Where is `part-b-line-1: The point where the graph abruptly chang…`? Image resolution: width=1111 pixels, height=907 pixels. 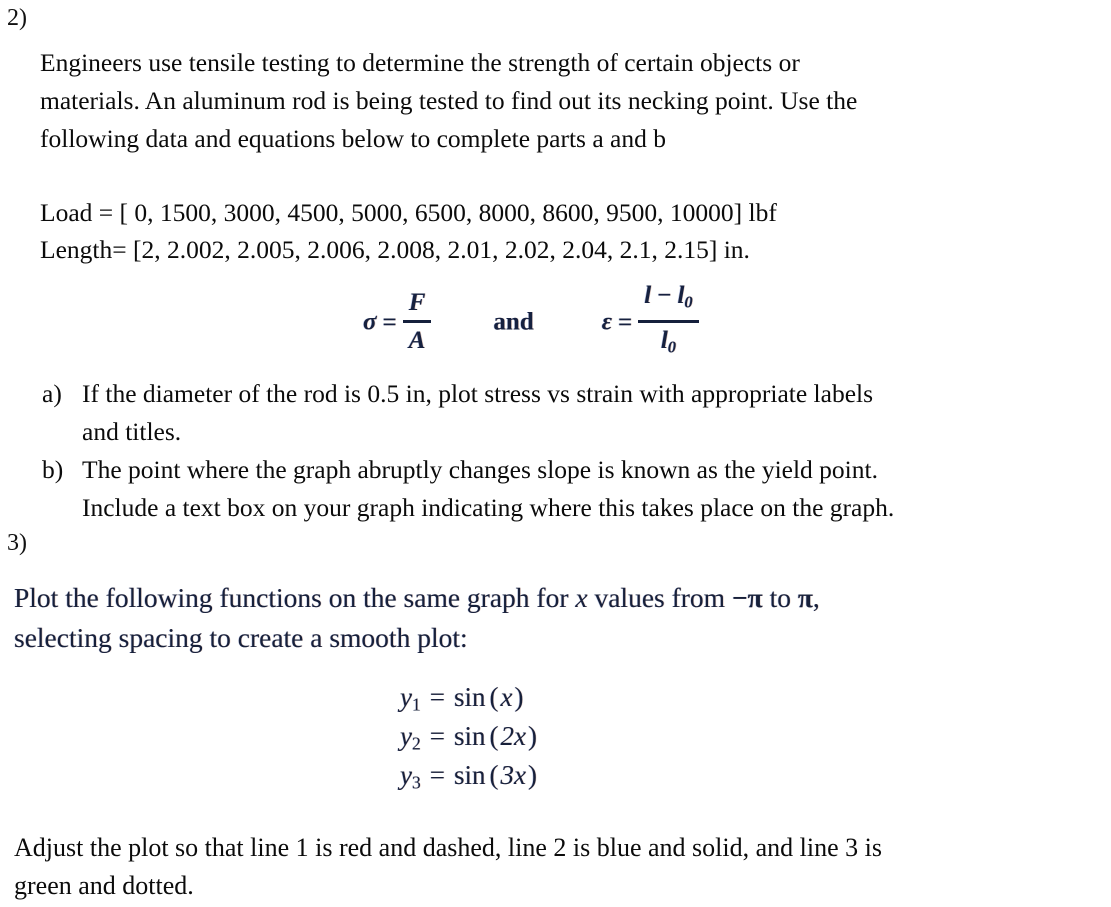 part-b-line-1: The point where the graph abruptly chang… is located at coordinates (480, 469).